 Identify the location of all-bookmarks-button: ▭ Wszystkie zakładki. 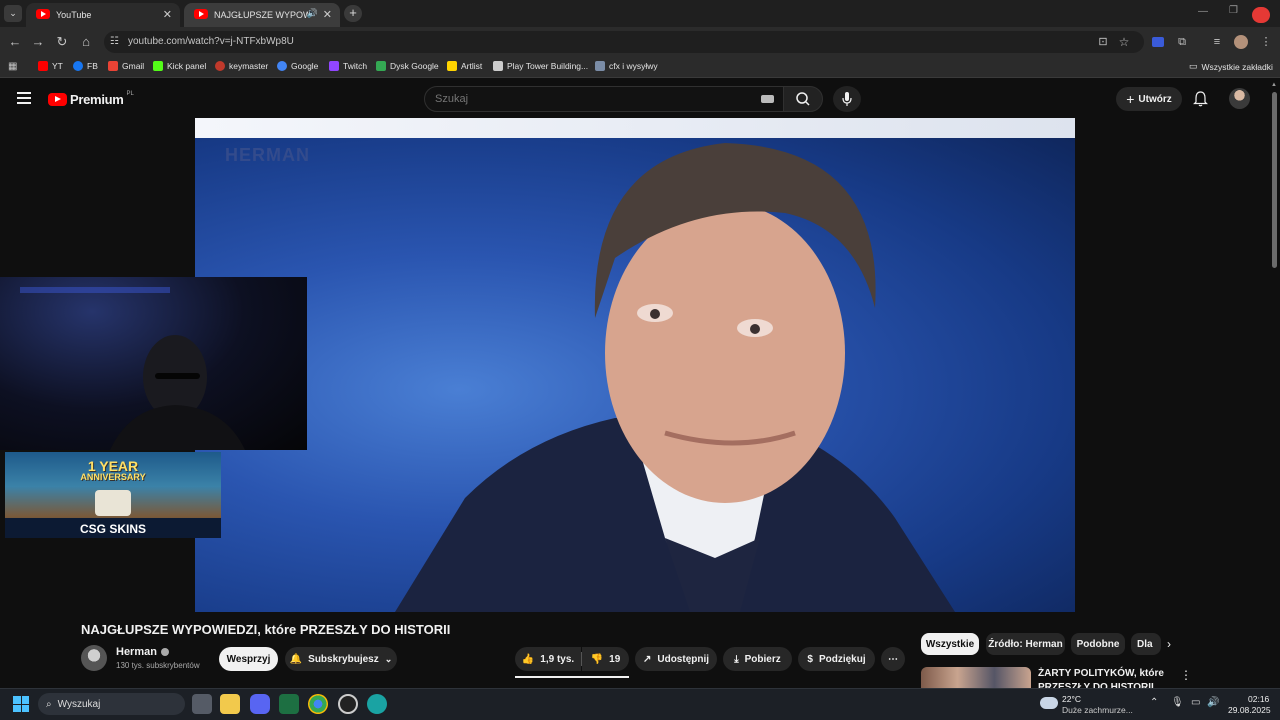
(1231, 66).